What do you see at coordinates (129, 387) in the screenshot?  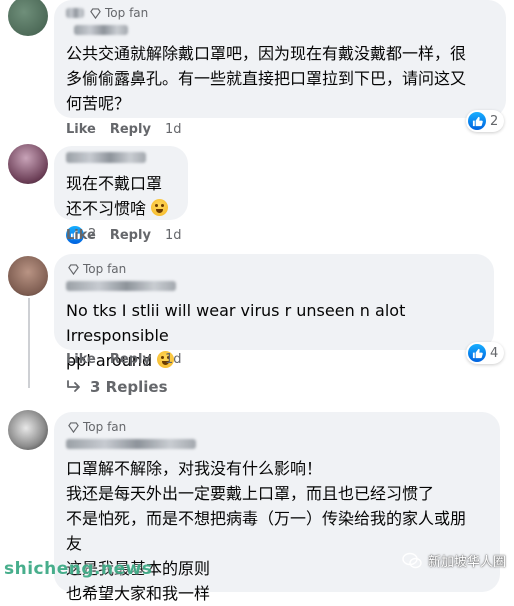 I see `replies-count: 3 Replies` at bounding box center [129, 387].